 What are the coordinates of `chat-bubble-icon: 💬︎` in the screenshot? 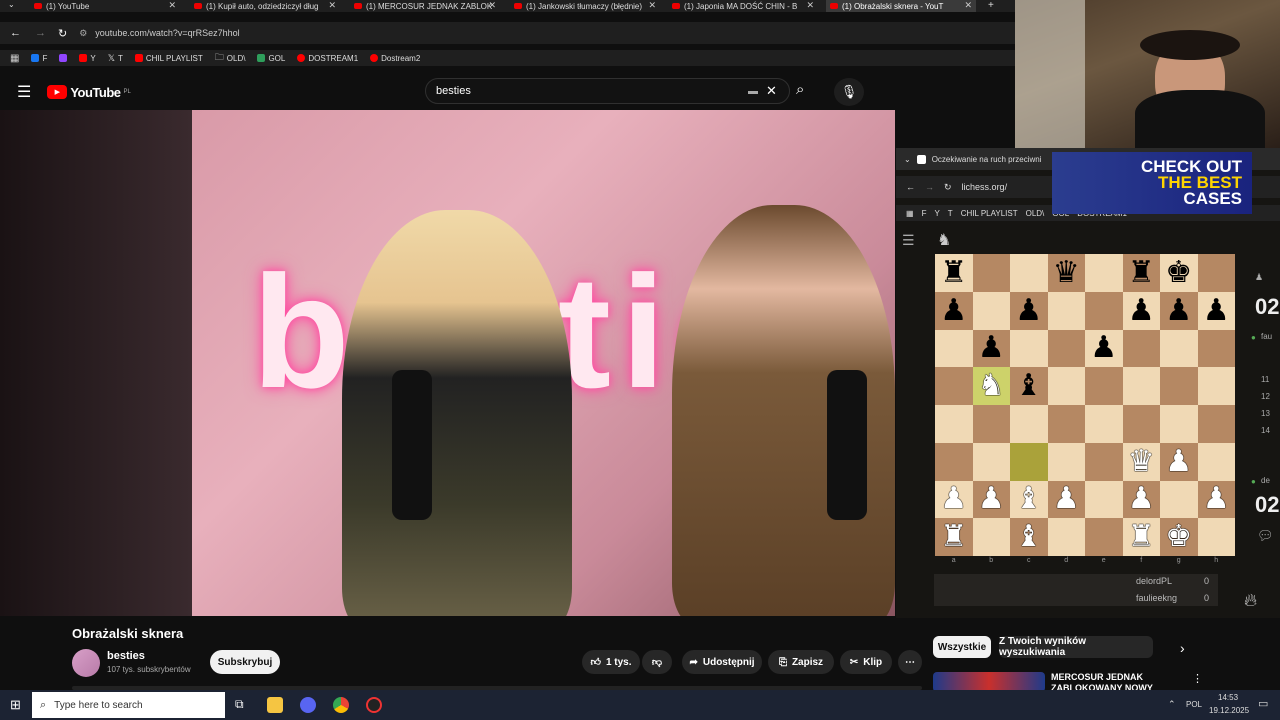 It's located at (1265, 536).